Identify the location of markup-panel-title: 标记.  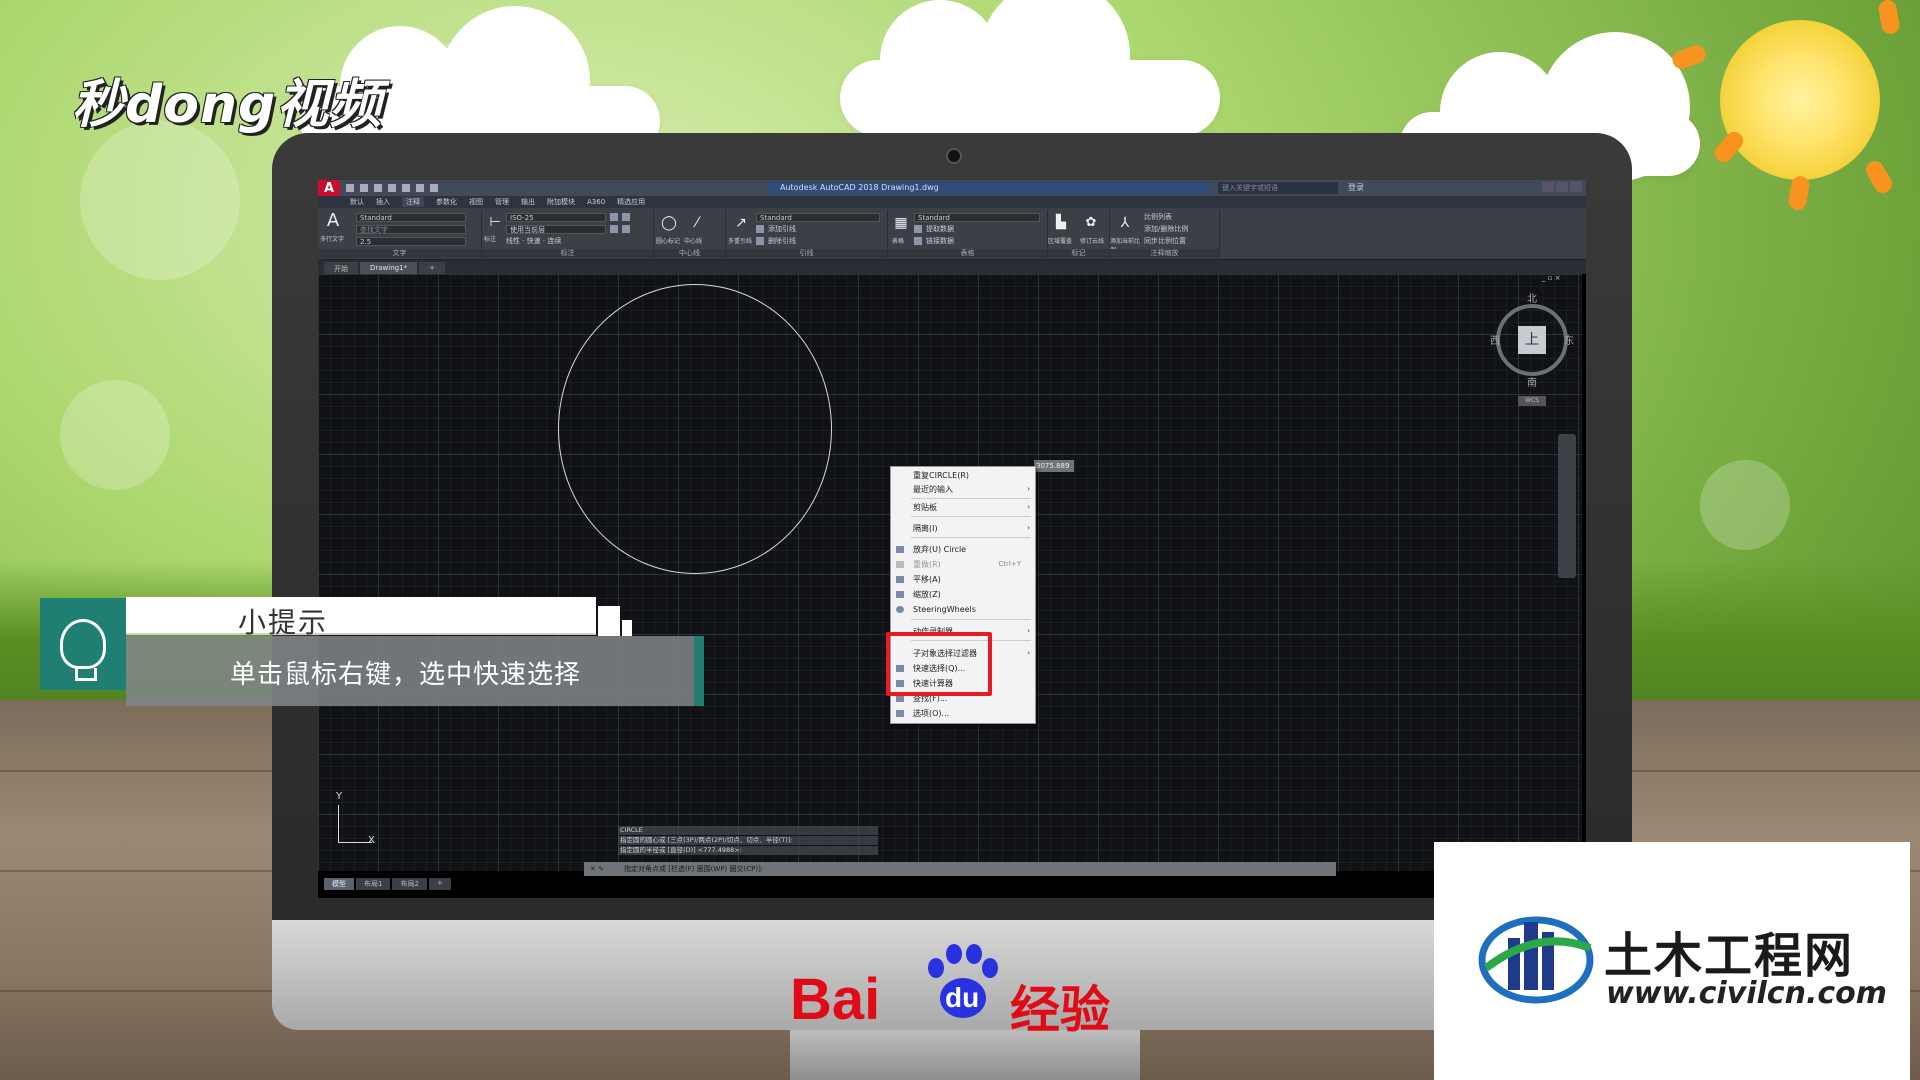
(1078, 253).